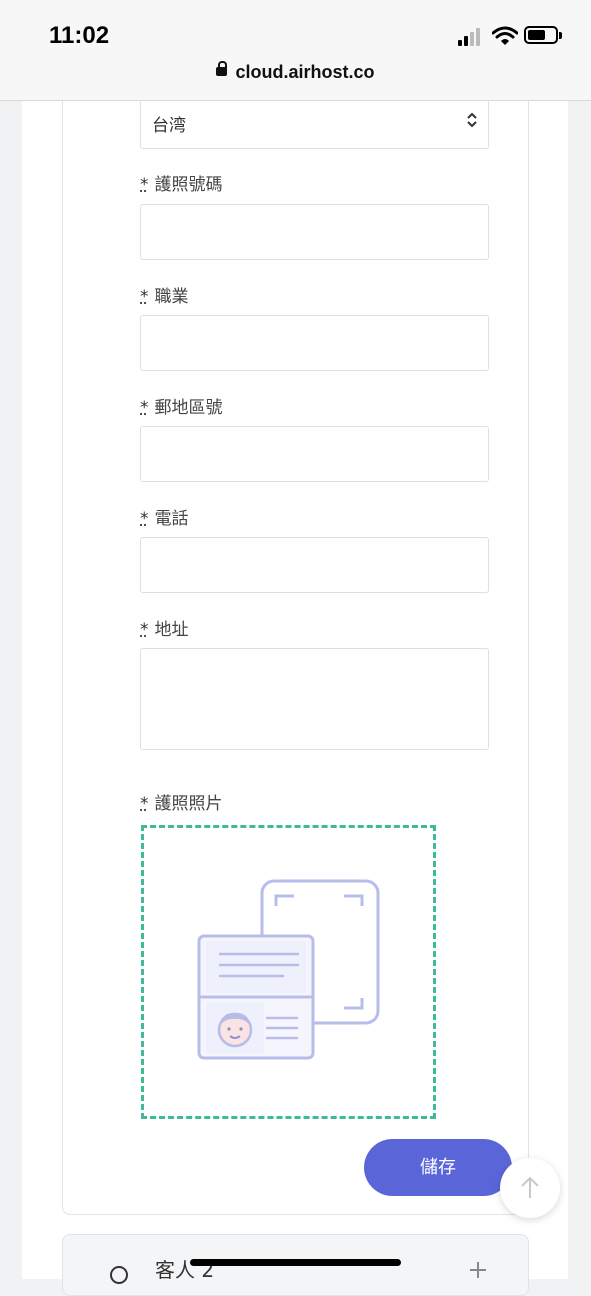  I want to click on home-indicator, so click(295, 1262).